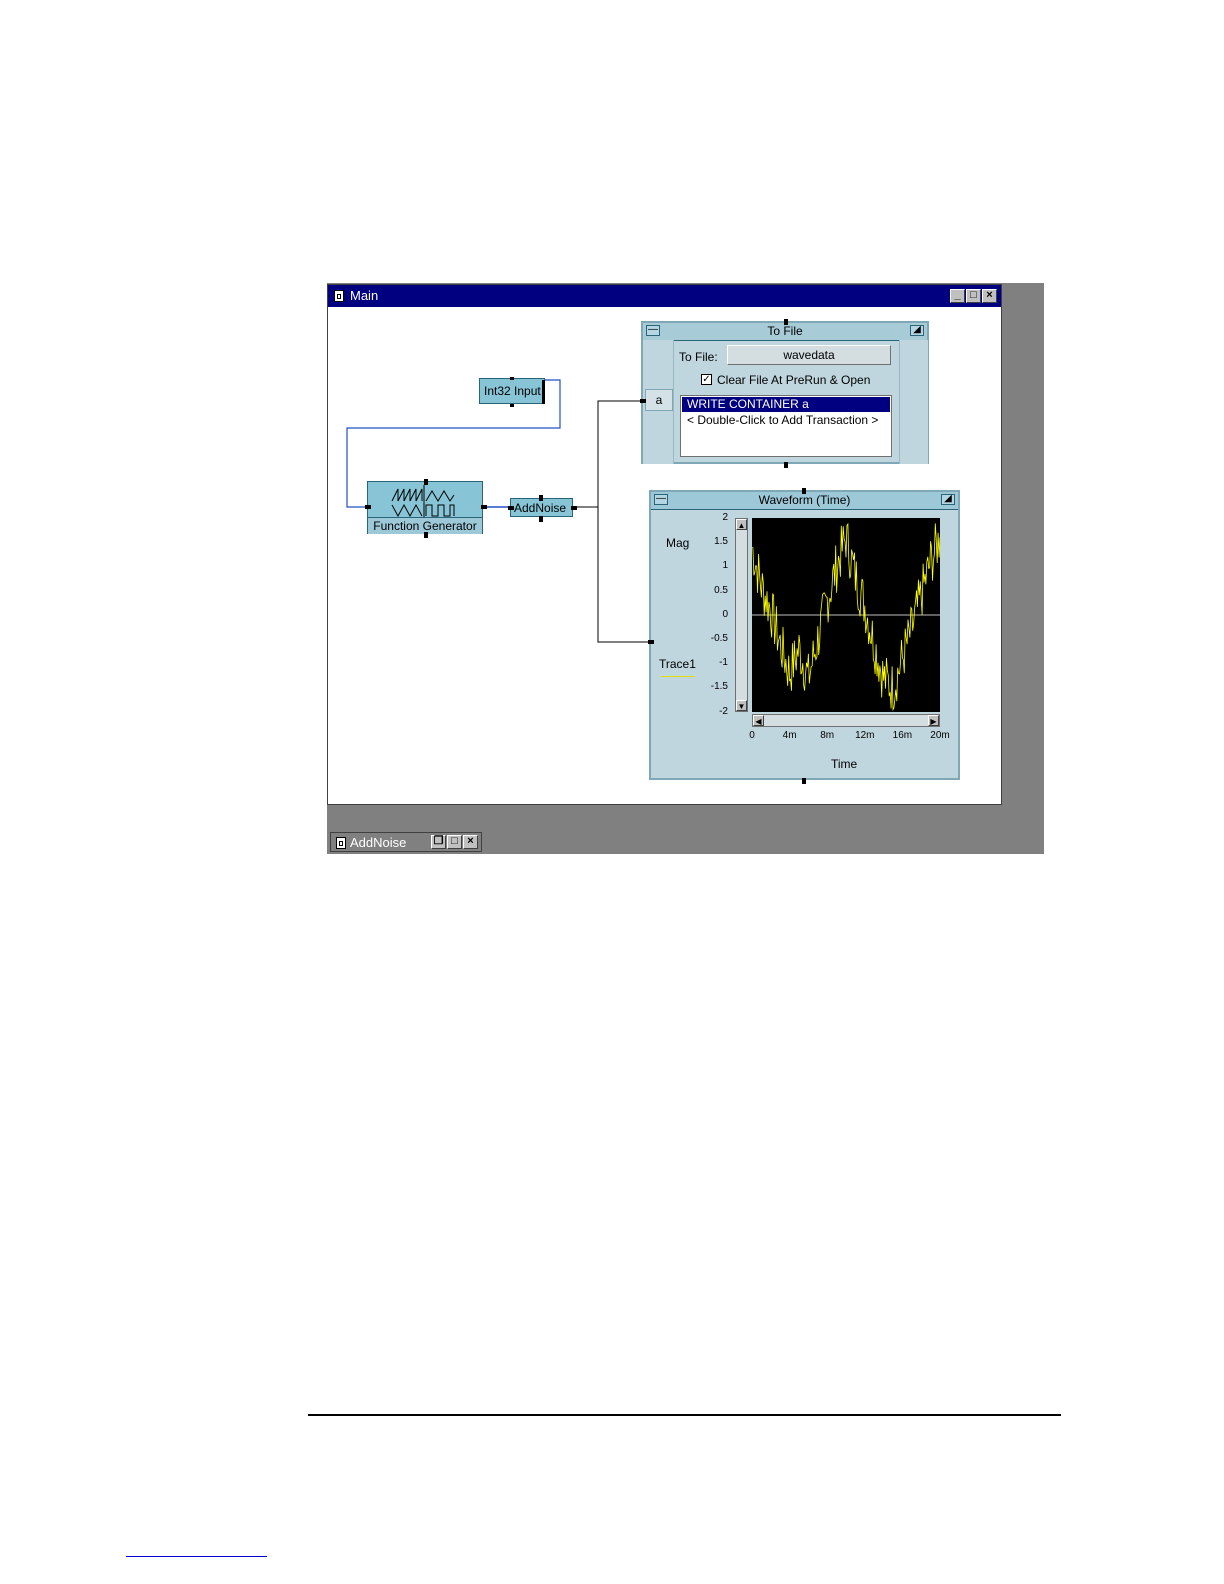 The image size is (1224, 1584). I want to click on to-file-titlebar: — To File ◢, so click(785, 332).